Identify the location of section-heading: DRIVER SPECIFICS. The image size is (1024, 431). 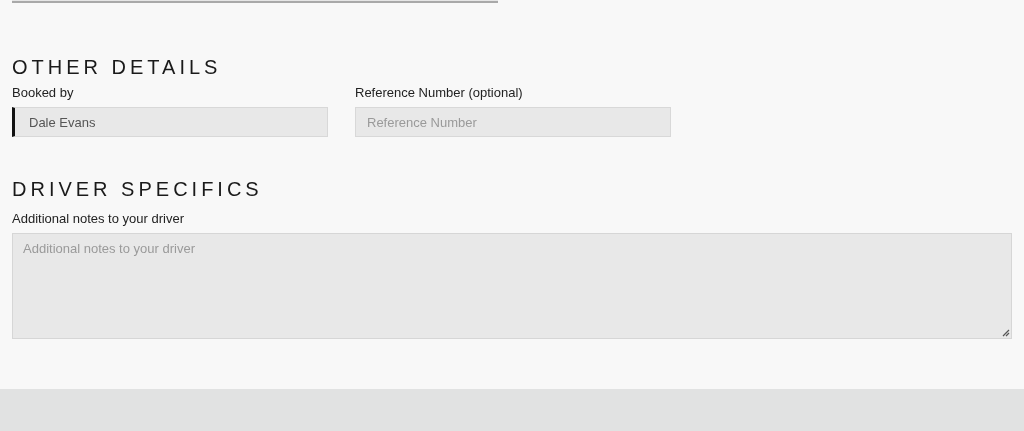
(138, 189).